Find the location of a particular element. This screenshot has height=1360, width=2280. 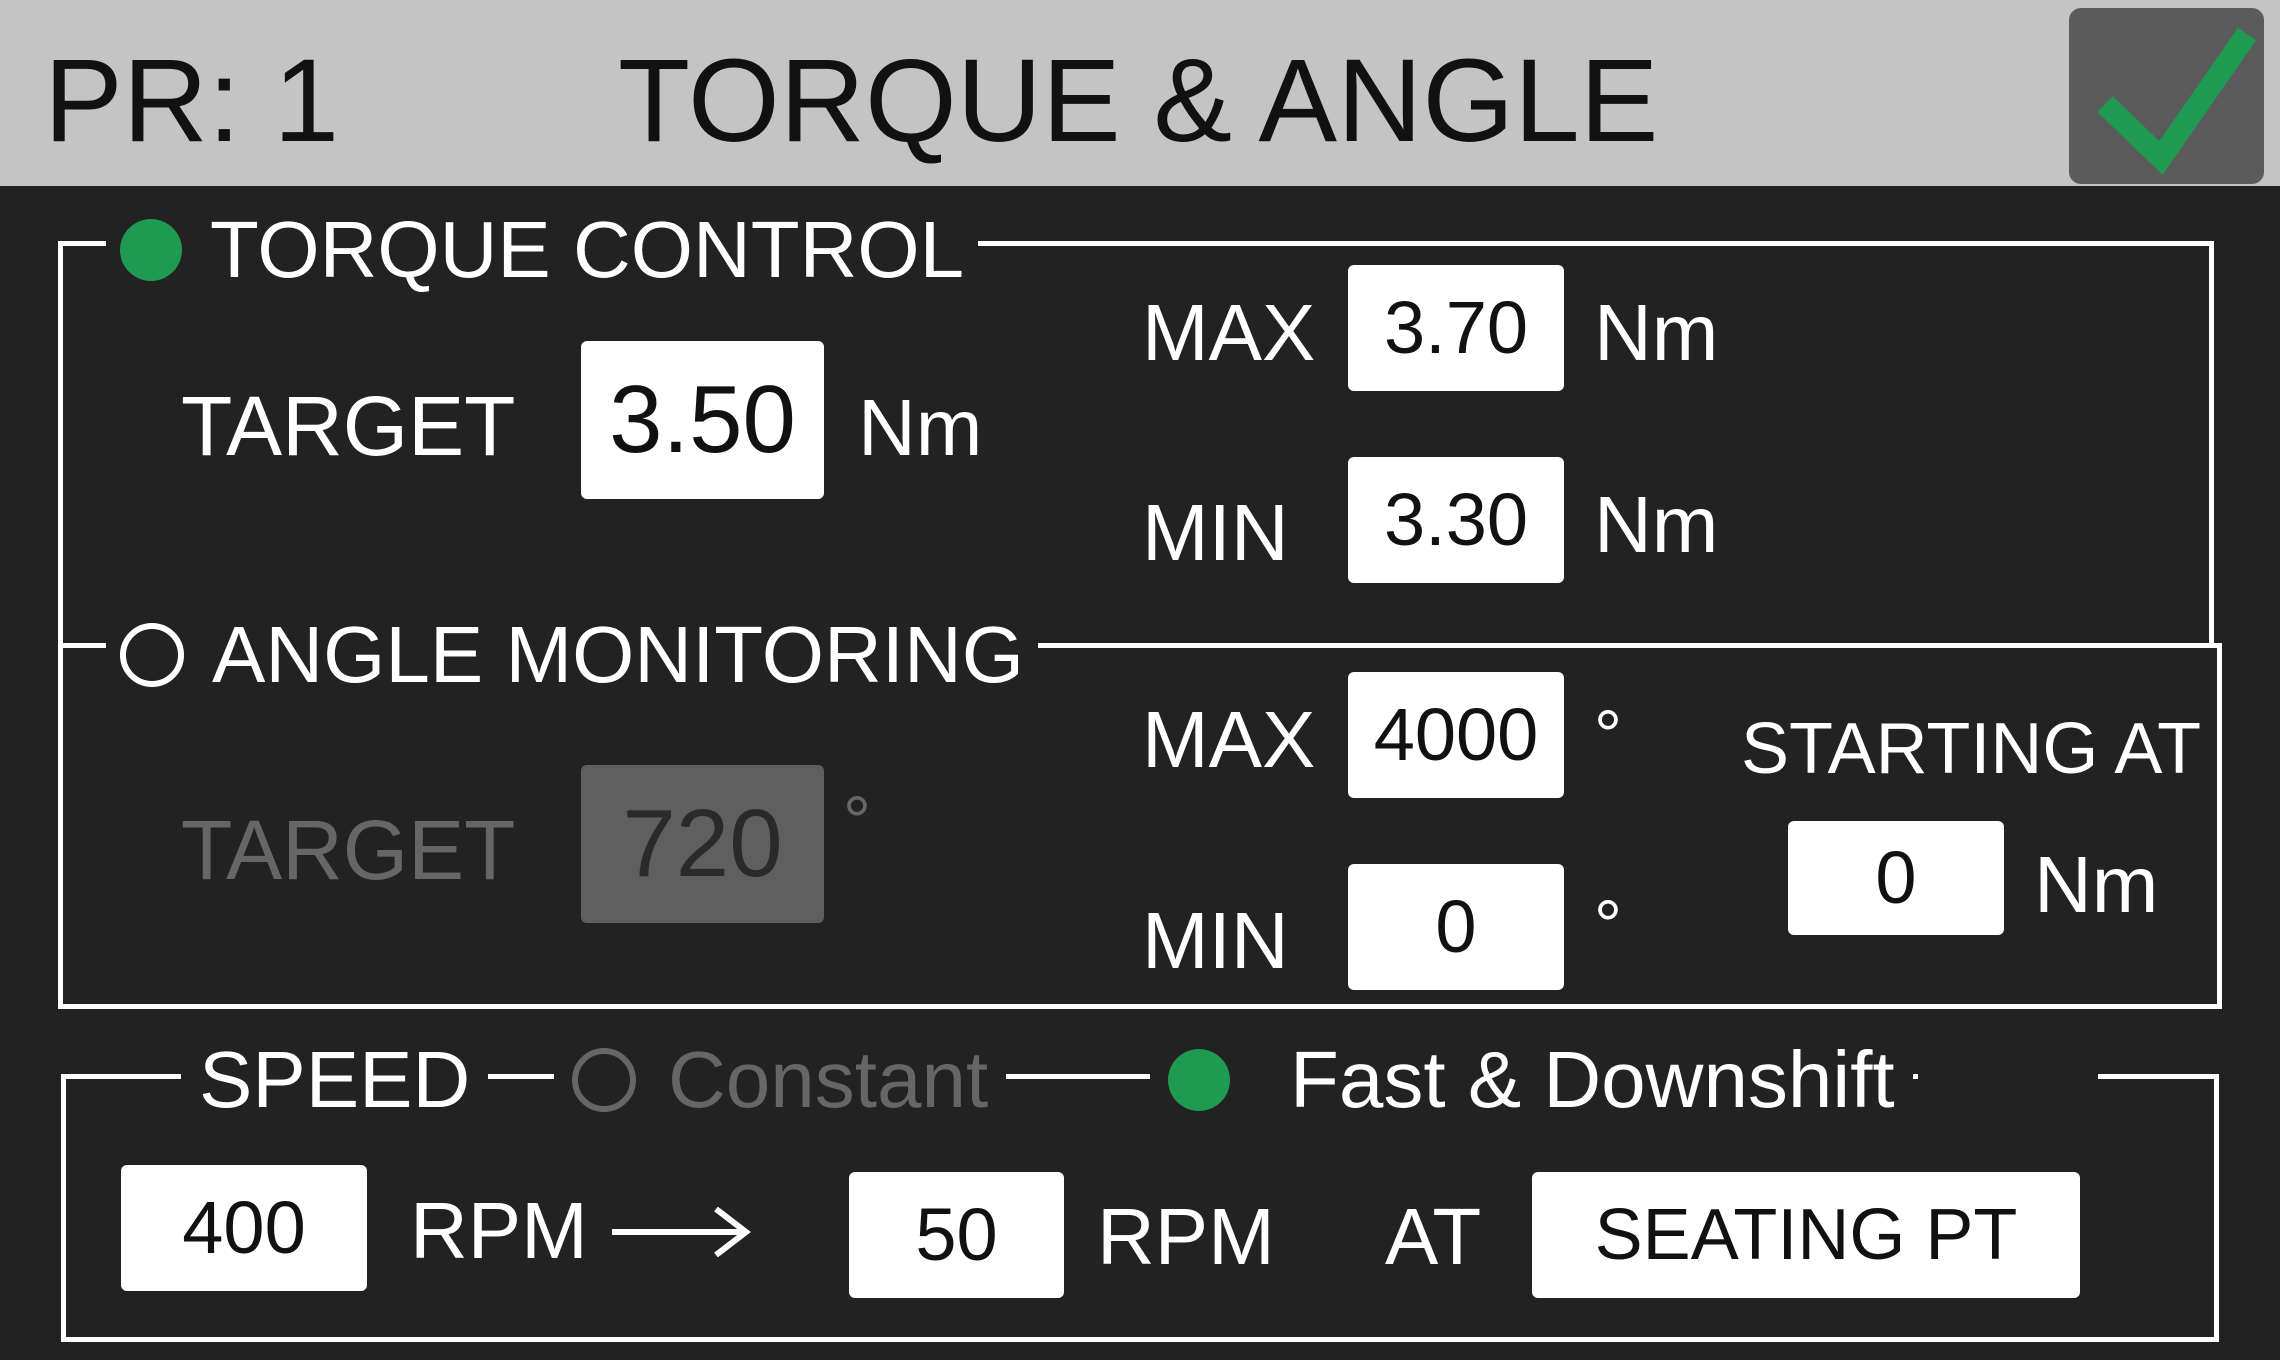

constant-label: Constant is located at coordinates (828, 1079).